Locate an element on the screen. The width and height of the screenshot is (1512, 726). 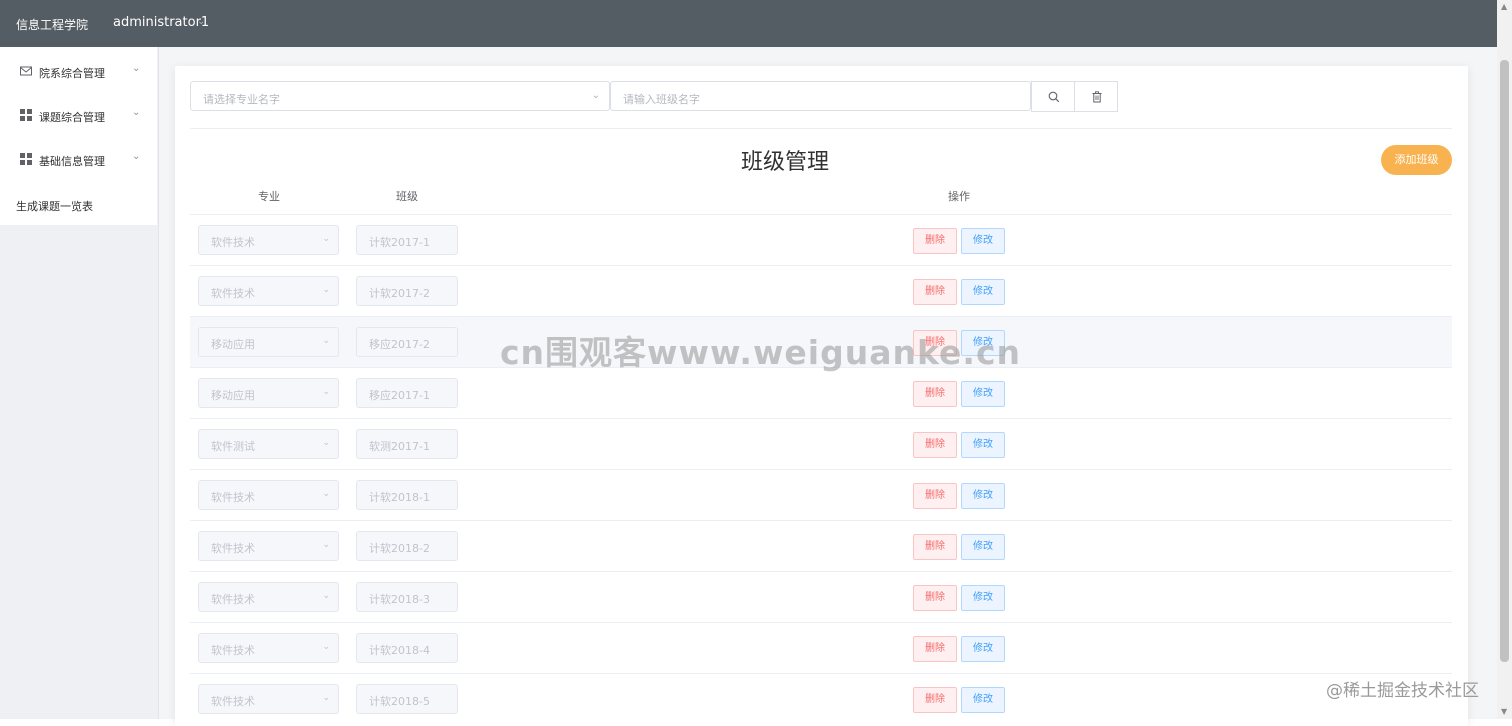
class-input-cell: 计软2018-1 is located at coordinates (407, 495).